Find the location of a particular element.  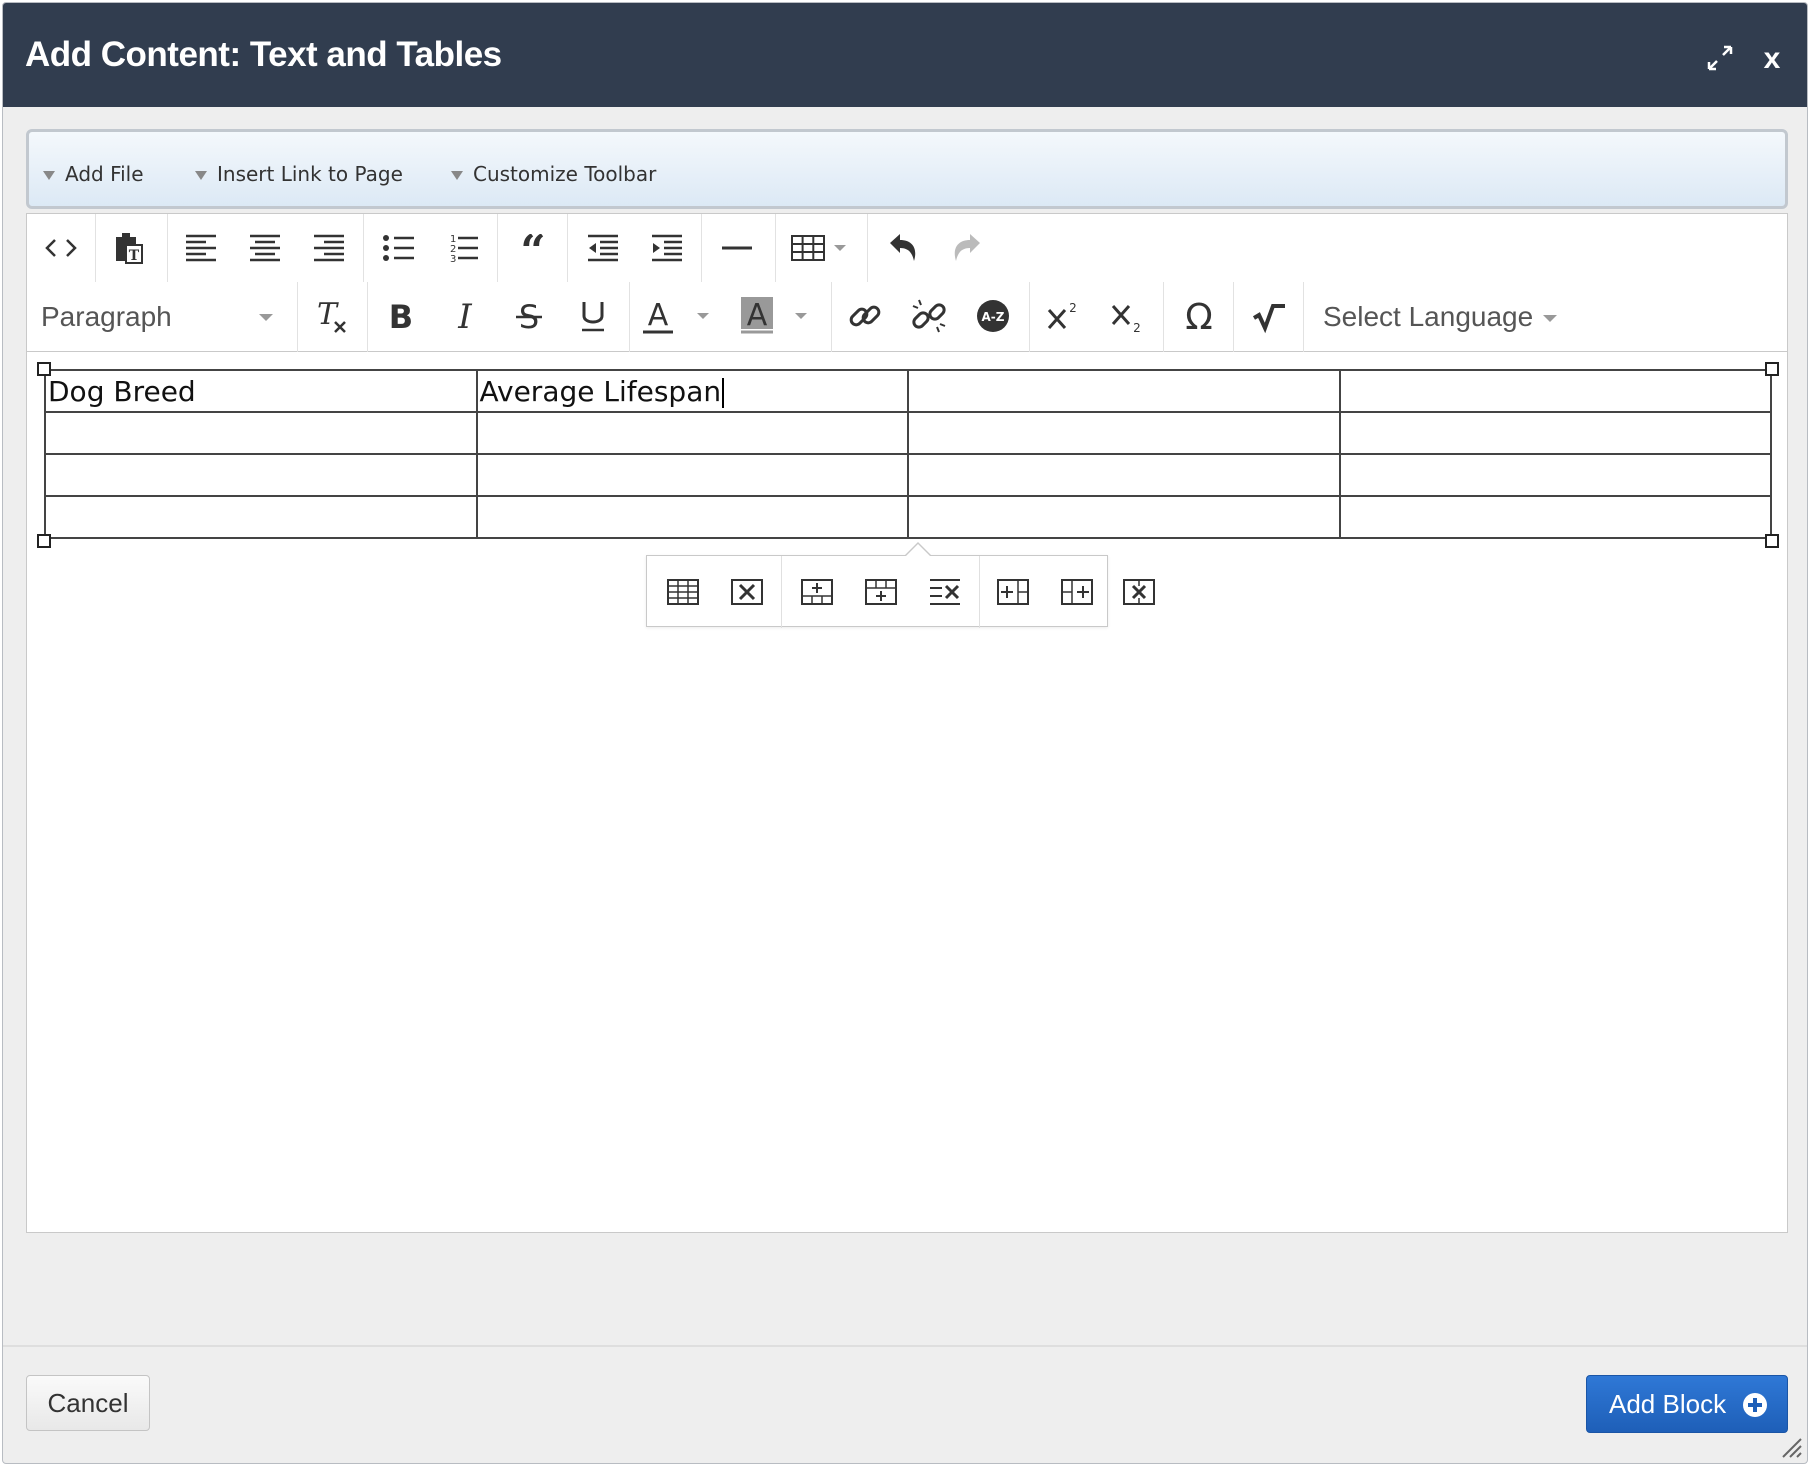

insert-link-to-page-menu: Insert Link to Page is located at coordinates (299, 174).